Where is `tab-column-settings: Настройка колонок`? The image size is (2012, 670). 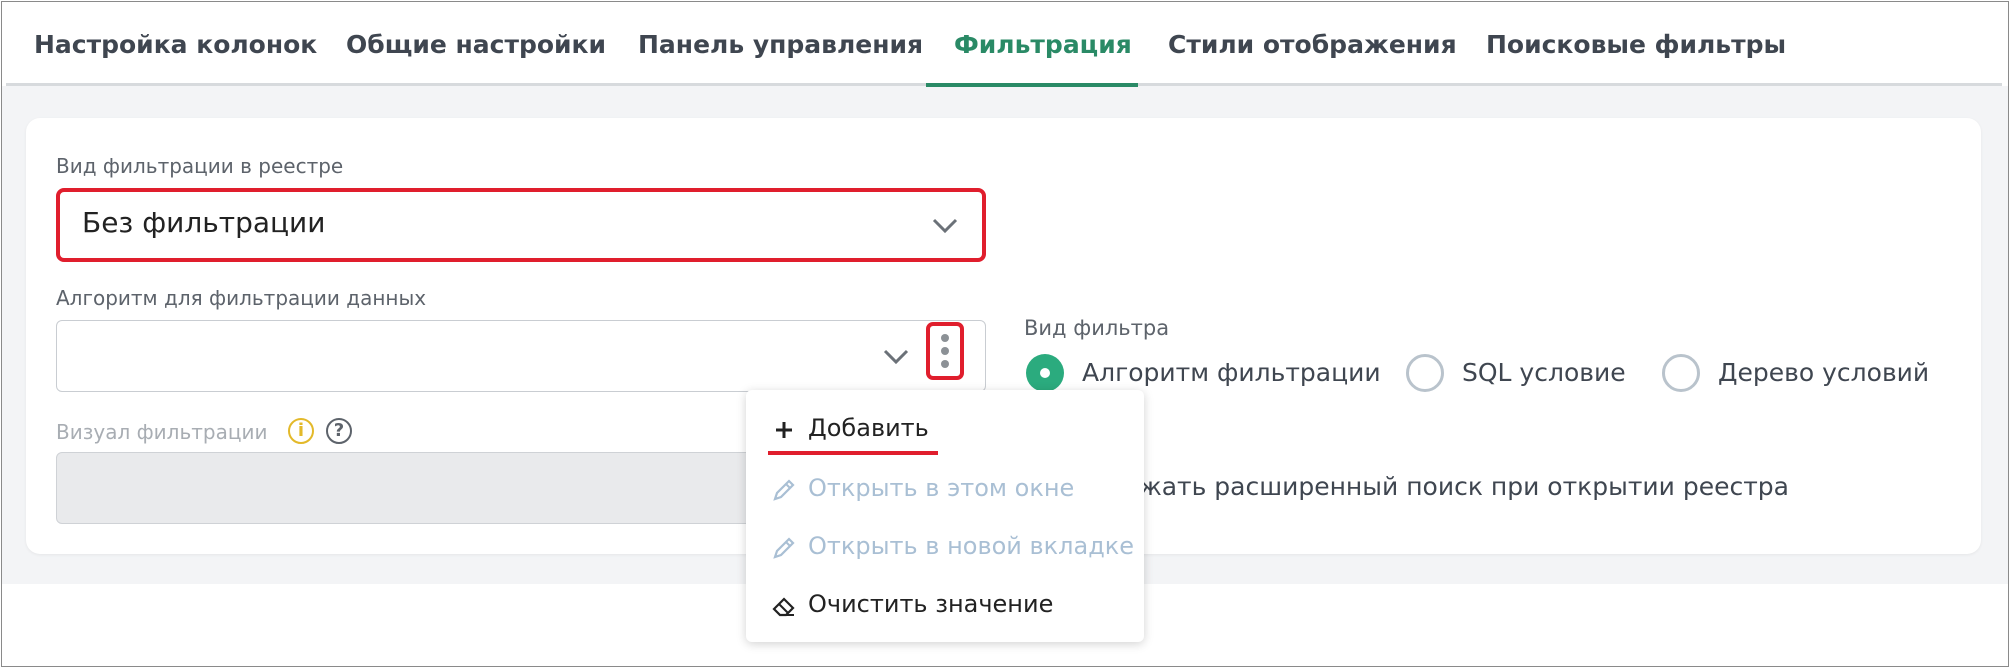 tab-column-settings: Настройка колонок is located at coordinates (175, 58).